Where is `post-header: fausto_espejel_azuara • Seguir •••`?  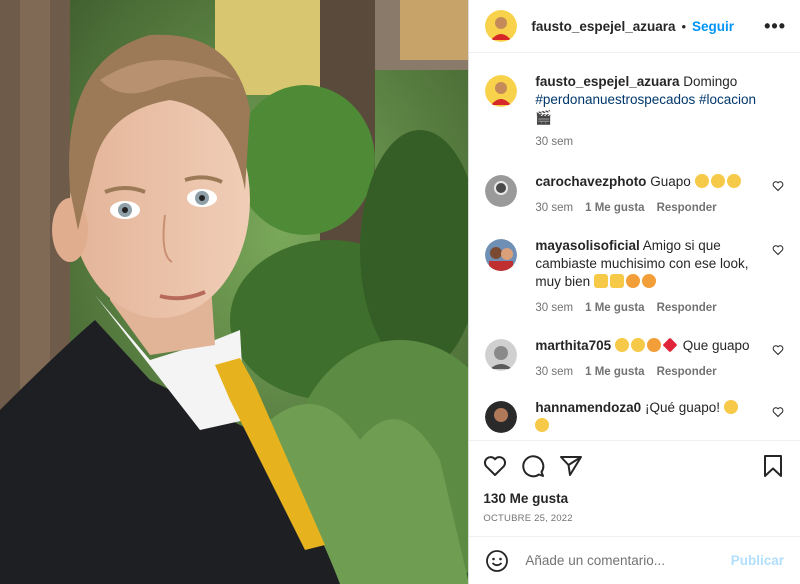 post-header: fausto_espejel_azuara • Seguir ••• is located at coordinates (634, 26).